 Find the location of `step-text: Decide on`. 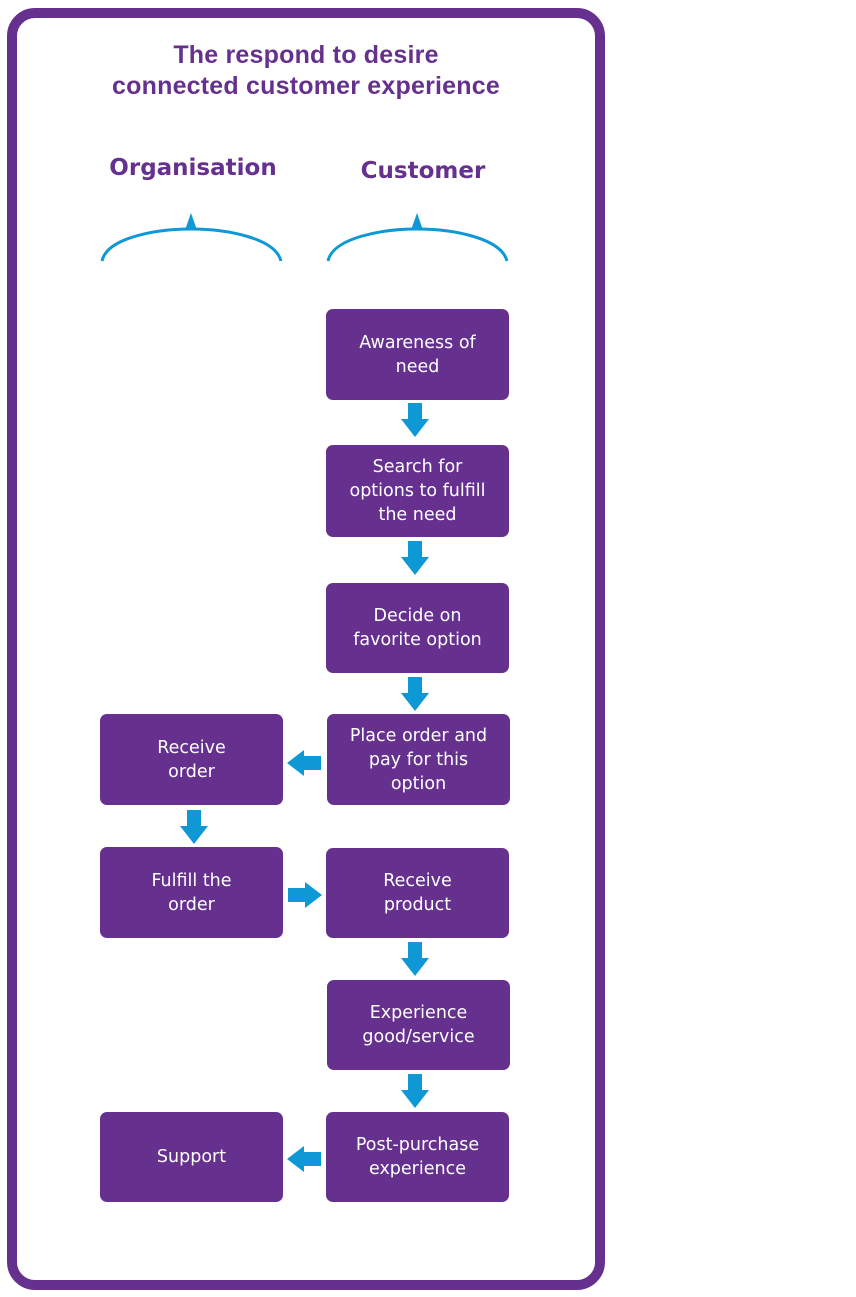

step-text: Decide on is located at coordinates (417, 616).